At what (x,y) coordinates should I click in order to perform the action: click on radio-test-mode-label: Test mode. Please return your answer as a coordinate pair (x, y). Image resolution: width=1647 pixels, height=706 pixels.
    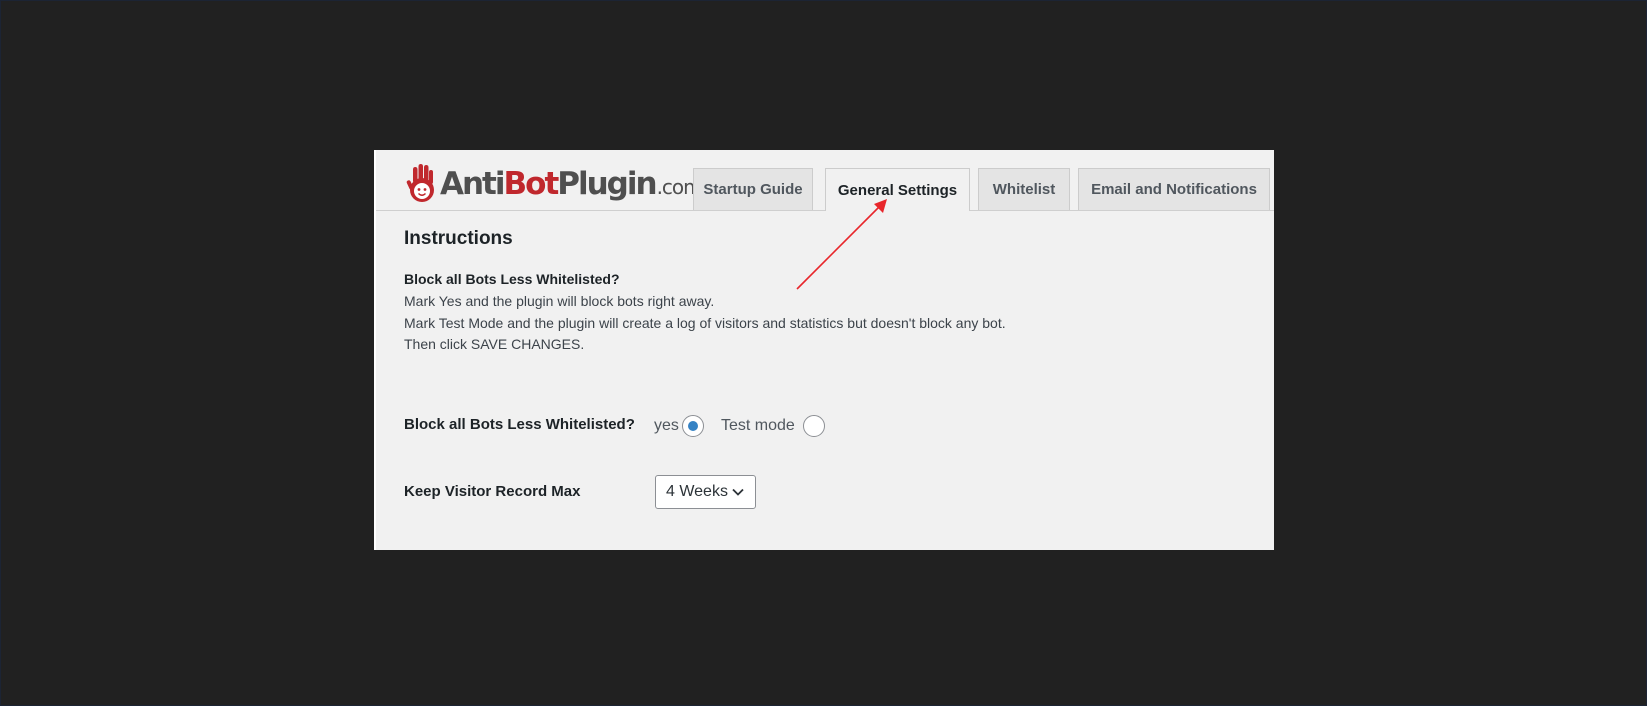
    Looking at the image, I should click on (758, 425).